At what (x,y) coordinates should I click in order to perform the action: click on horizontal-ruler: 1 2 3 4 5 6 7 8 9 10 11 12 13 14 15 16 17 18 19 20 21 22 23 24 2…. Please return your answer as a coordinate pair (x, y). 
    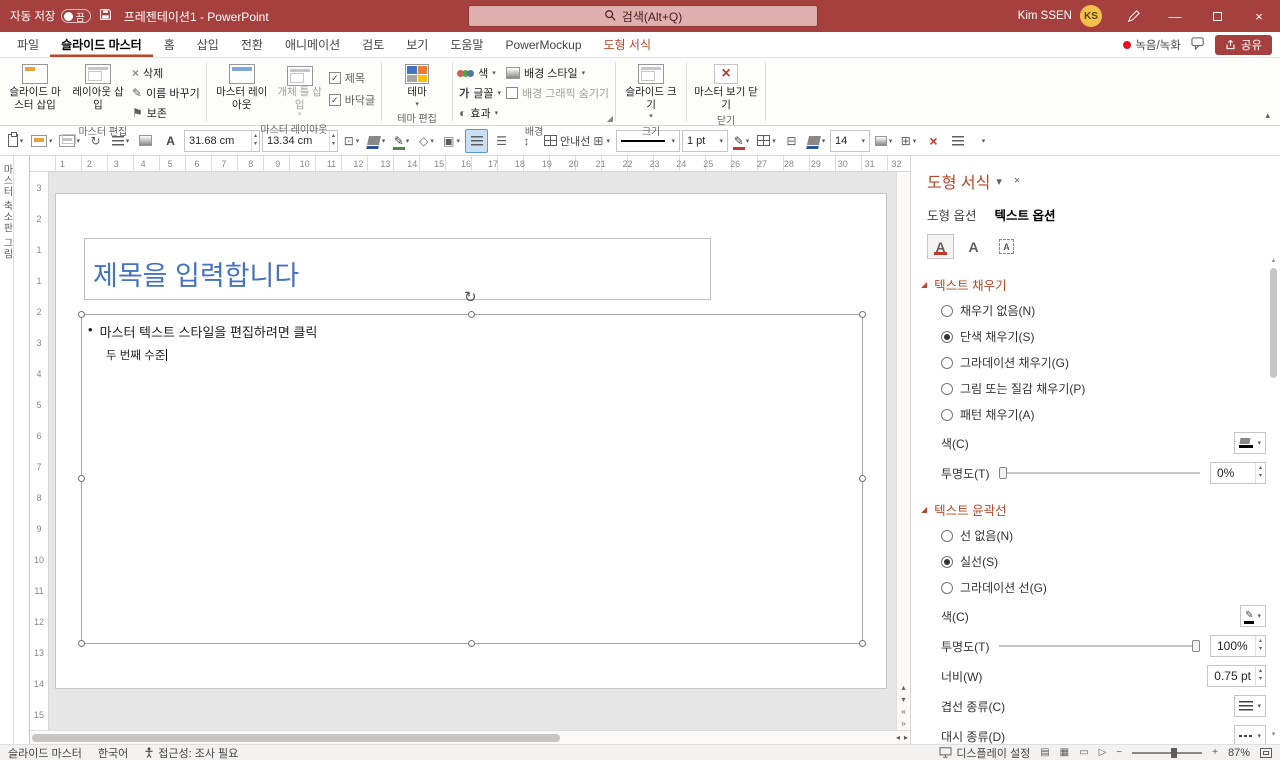
    Looking at the image, I should click on (470, 164).